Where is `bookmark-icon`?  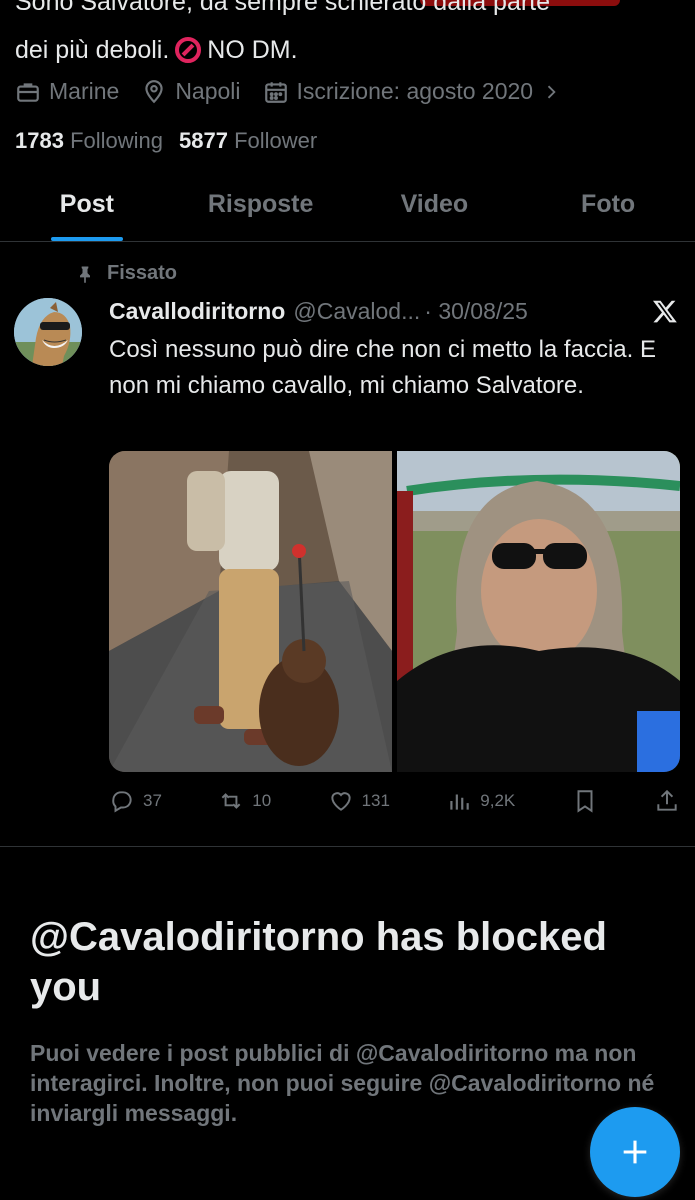
bookmark-icon is located at coordinates (585, 801).